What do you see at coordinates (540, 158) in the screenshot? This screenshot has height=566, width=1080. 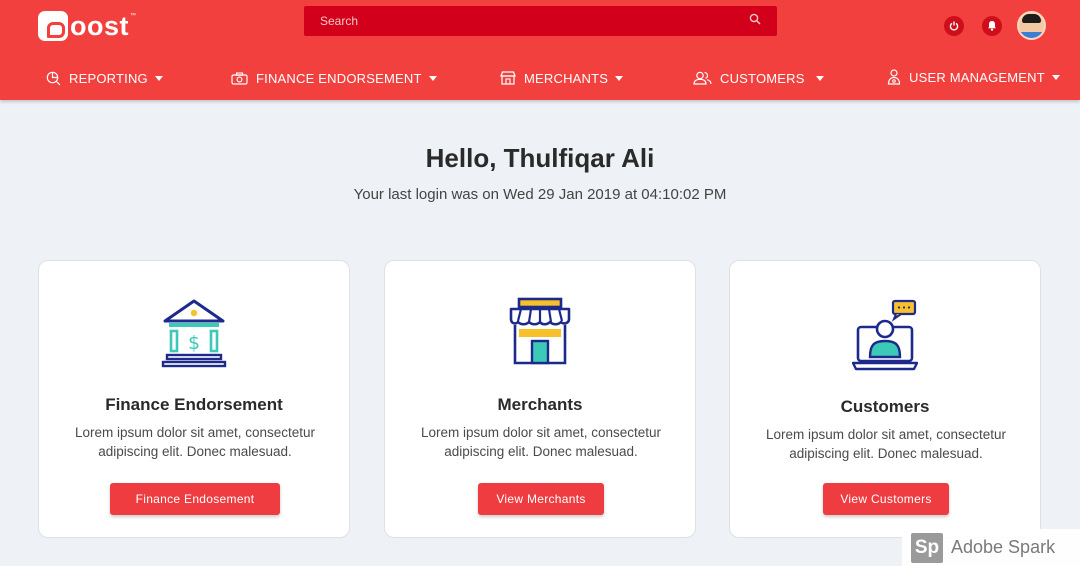 I see `page-title: Hello, Thulfiqar Ali` at bounding box center [540, 158].